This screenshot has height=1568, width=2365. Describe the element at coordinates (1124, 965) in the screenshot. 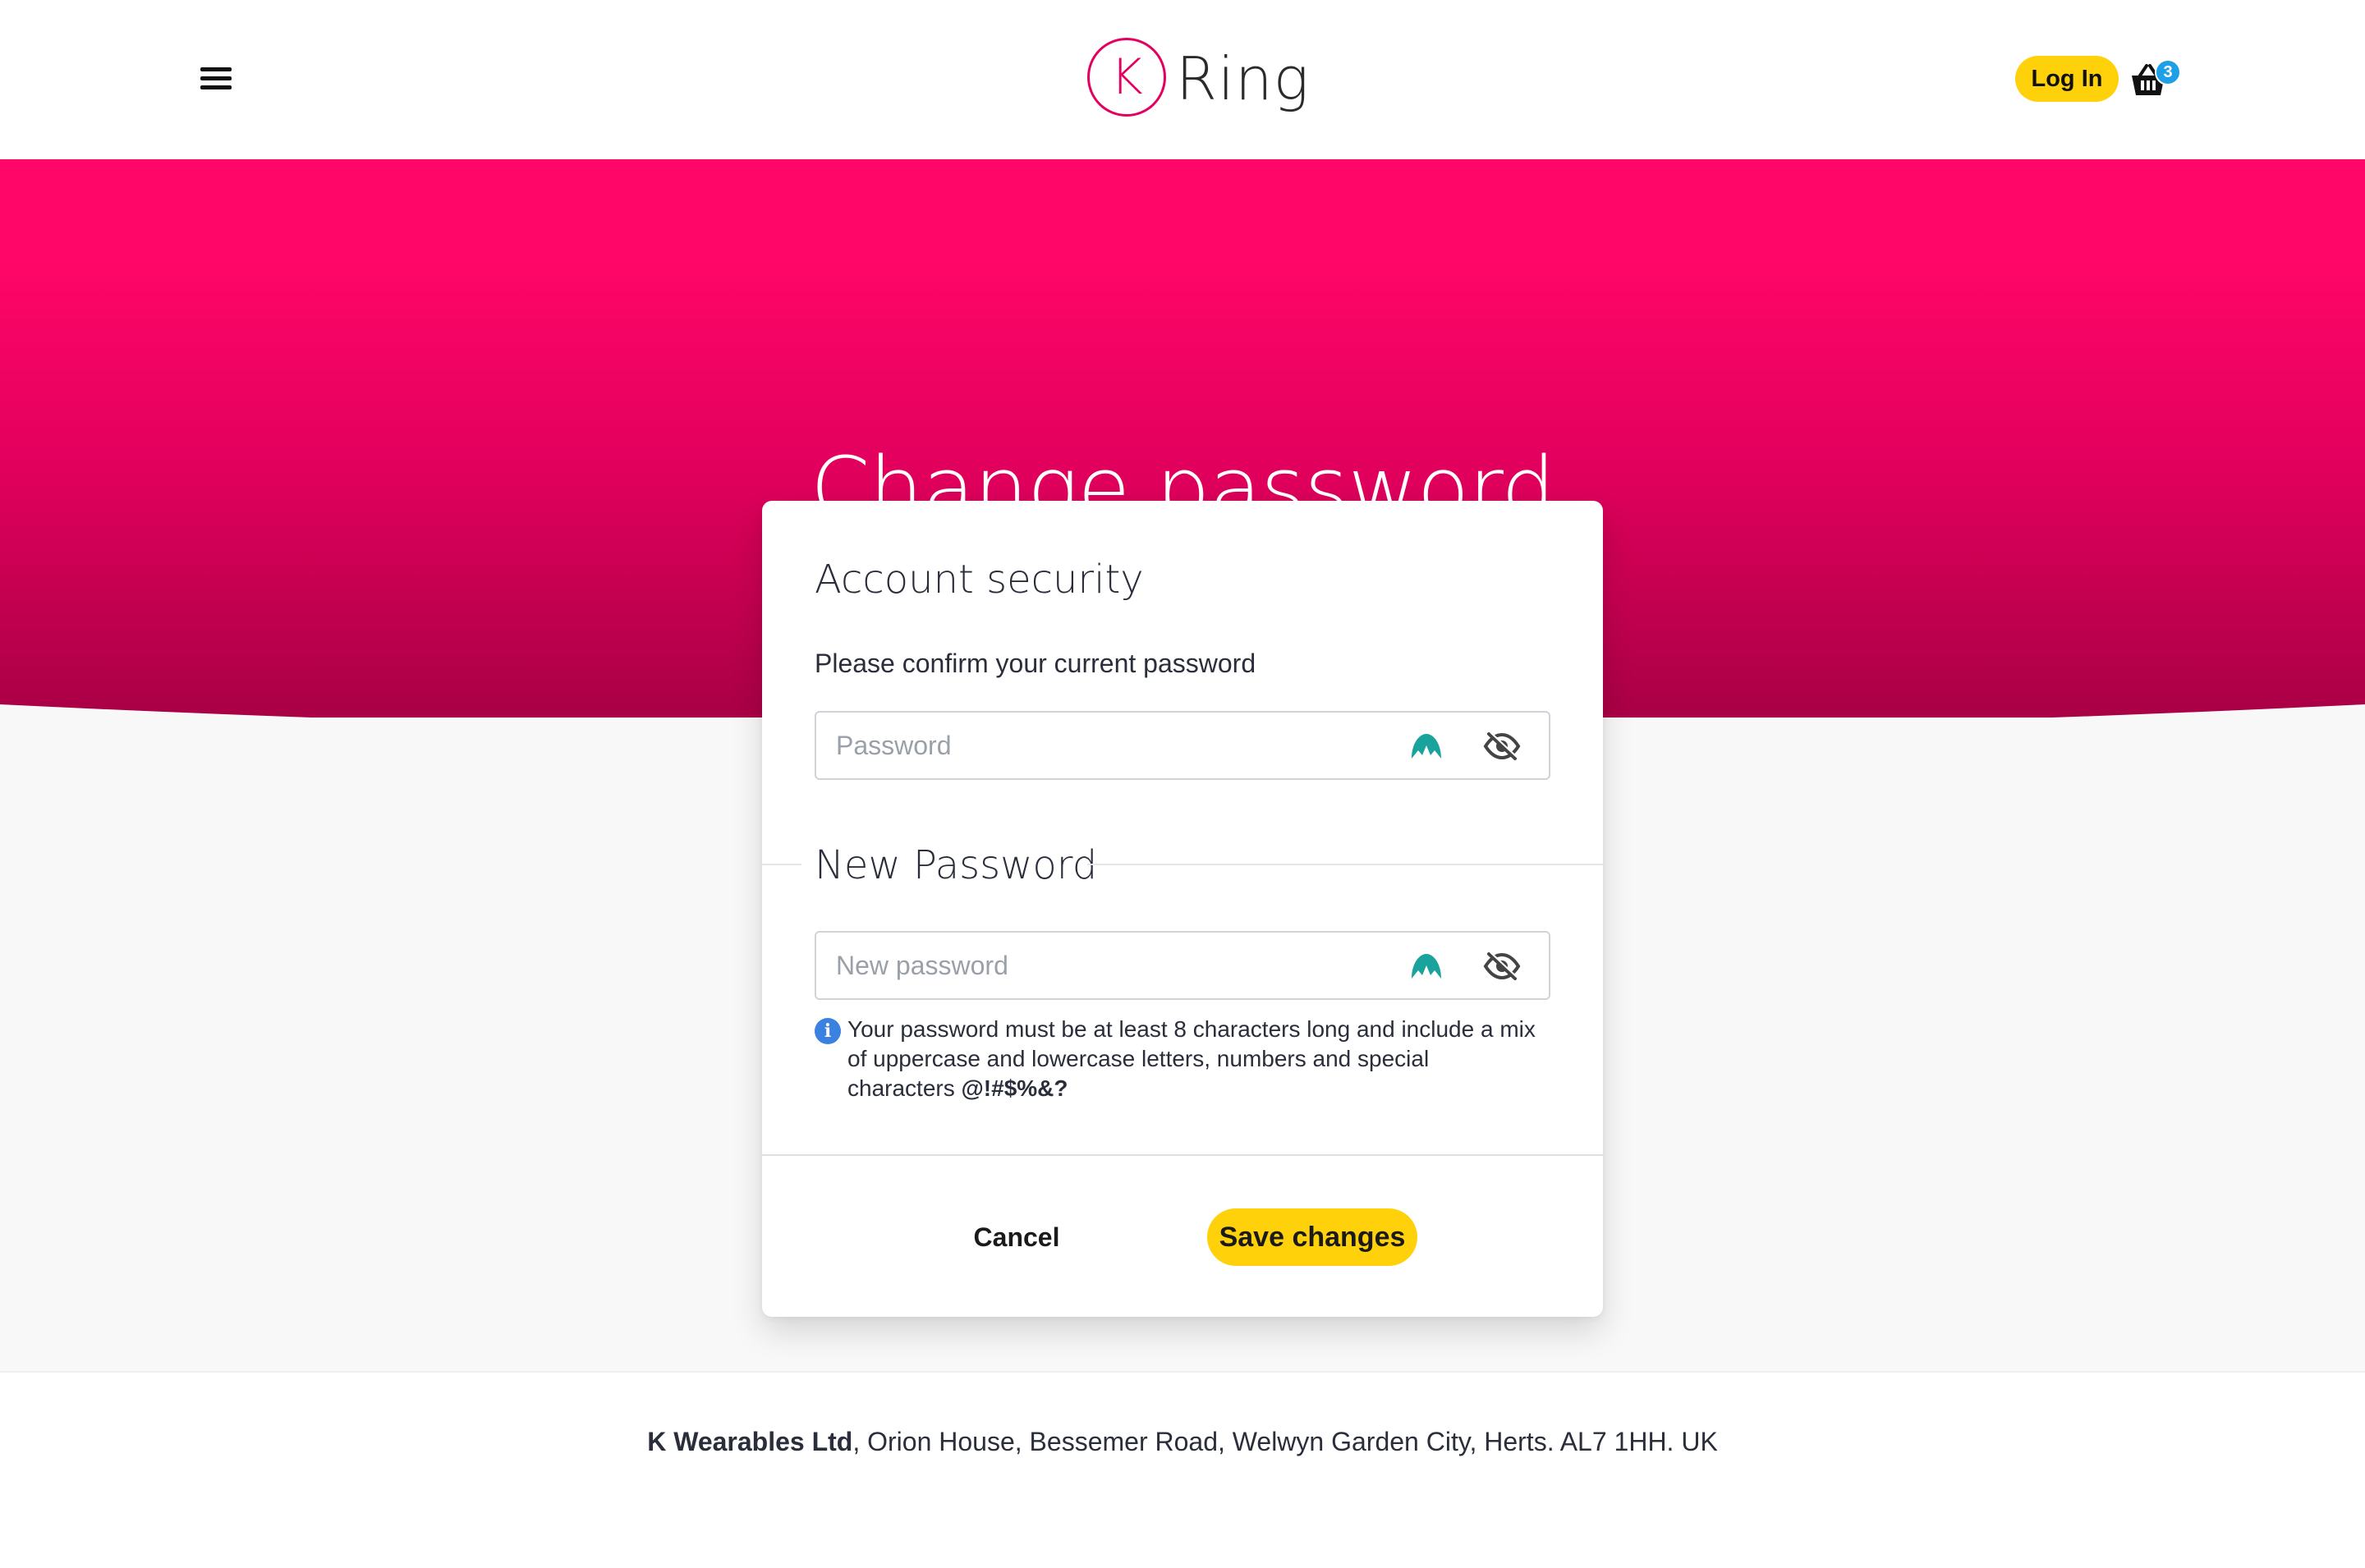

I see `new-password-input` at that location.